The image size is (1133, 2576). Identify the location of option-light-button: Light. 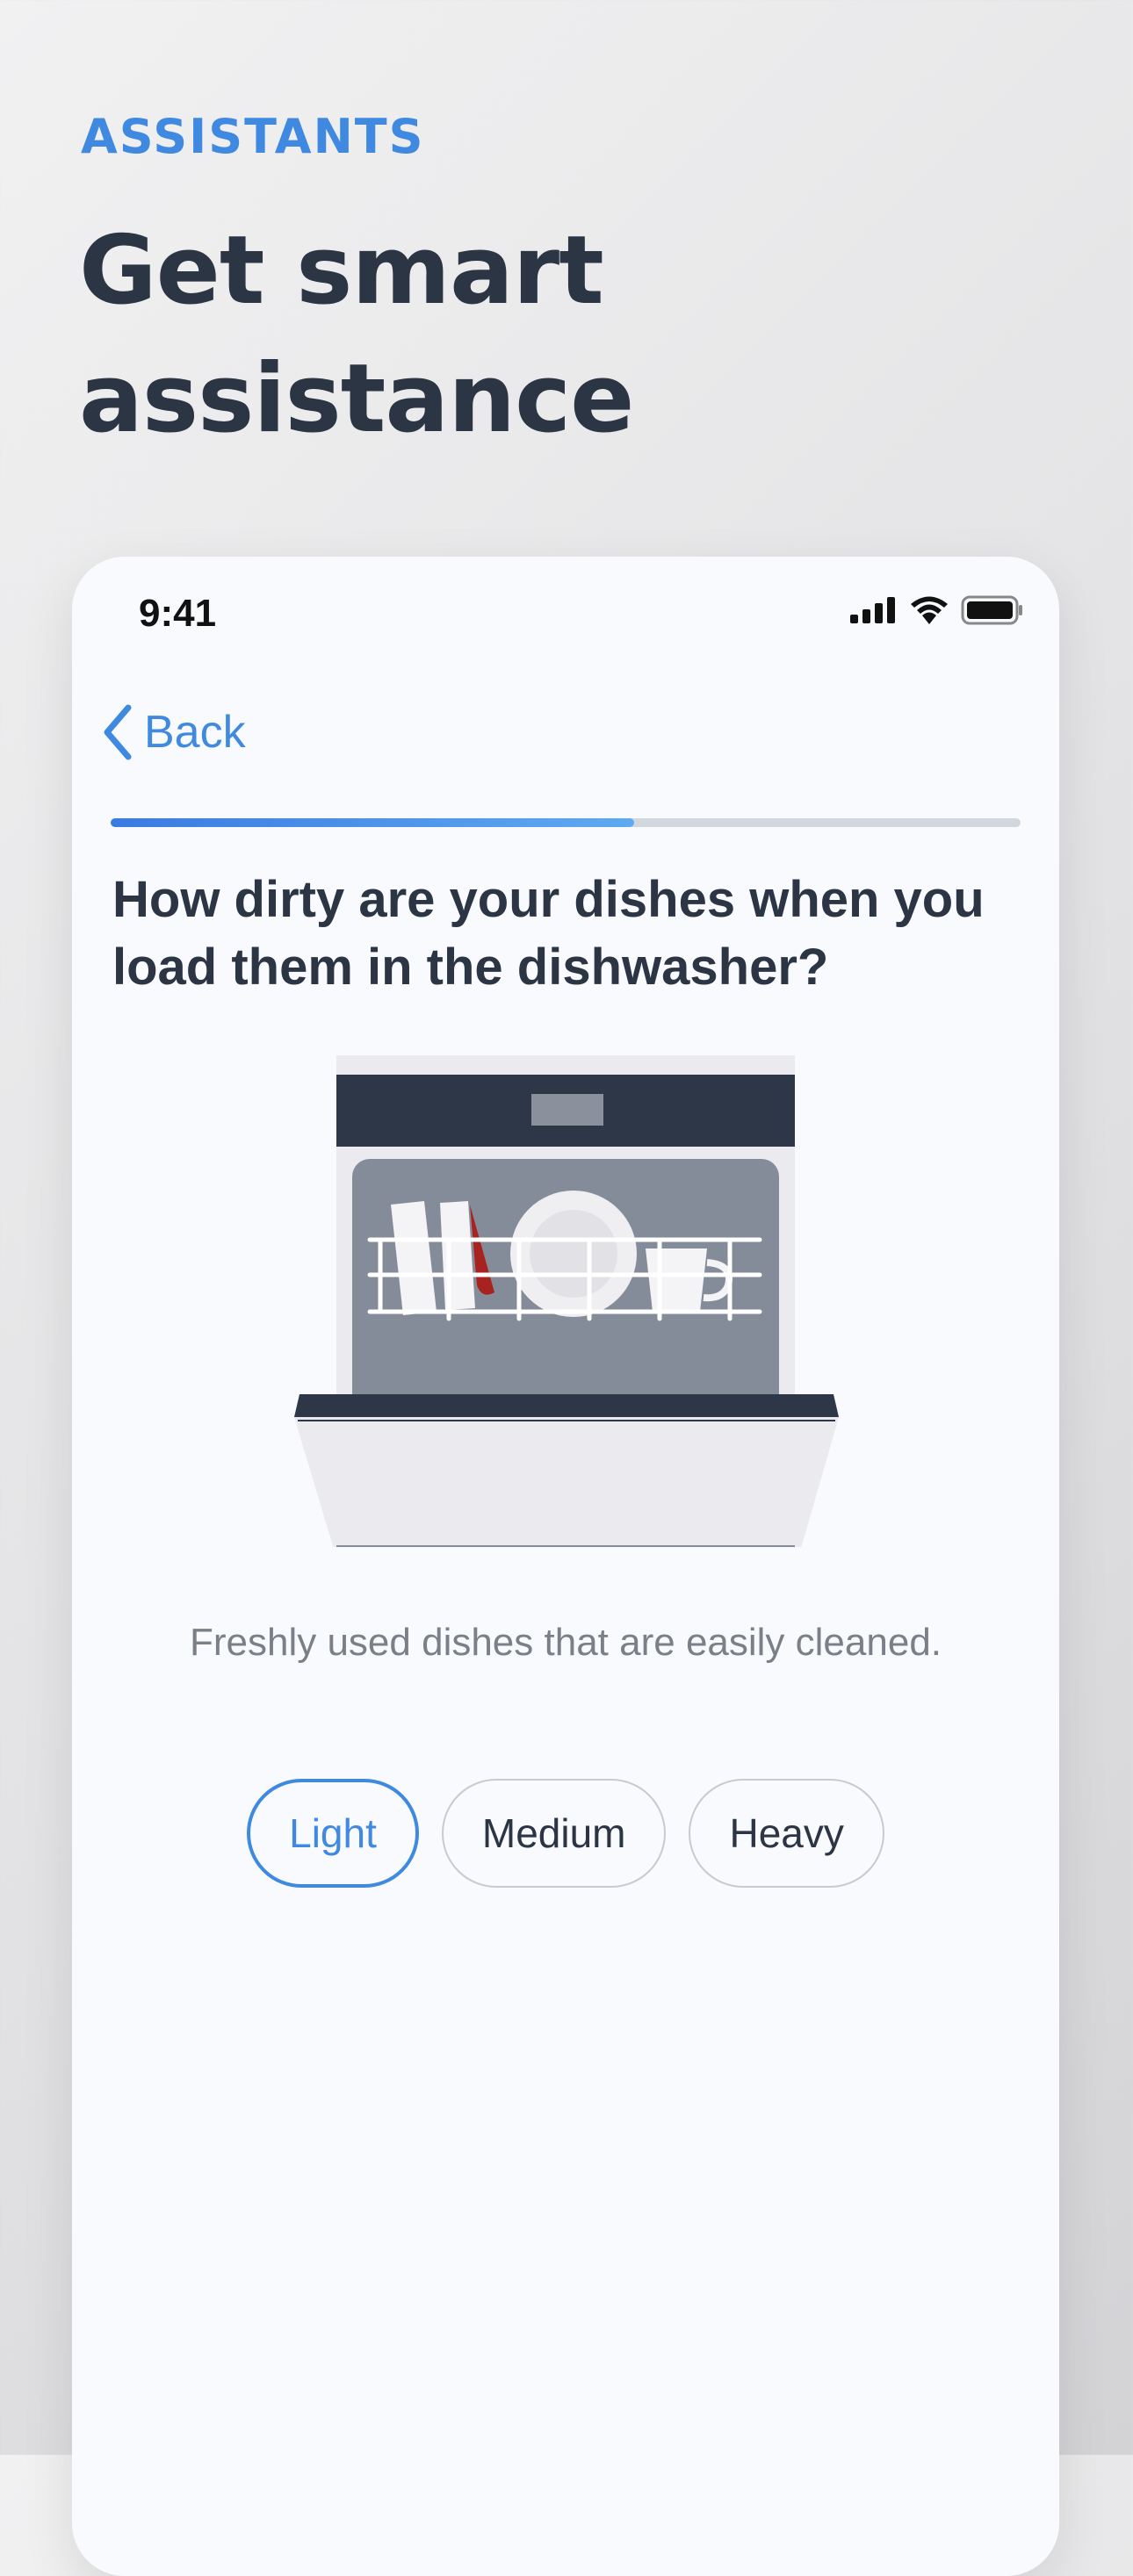
(333, 1833).